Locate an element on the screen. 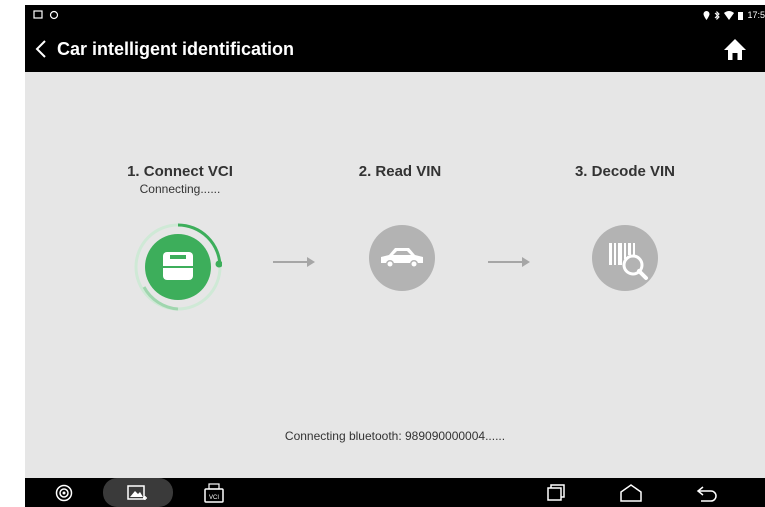 This screenshot has height=507, width=765. home-outline-icon is located at coordinates (631, 492).